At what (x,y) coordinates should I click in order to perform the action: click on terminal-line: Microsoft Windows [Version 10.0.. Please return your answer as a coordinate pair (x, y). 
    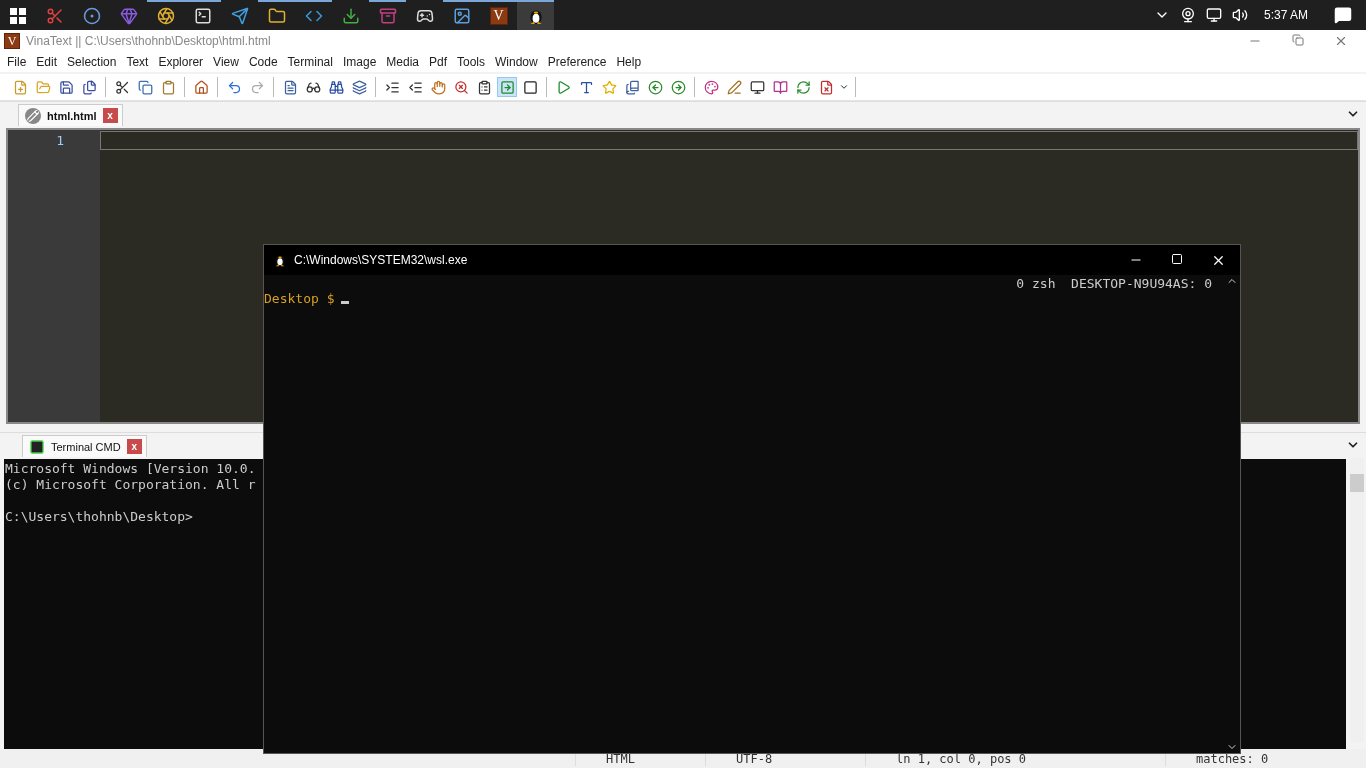
    Looking at the image, I should click on (131, 469).